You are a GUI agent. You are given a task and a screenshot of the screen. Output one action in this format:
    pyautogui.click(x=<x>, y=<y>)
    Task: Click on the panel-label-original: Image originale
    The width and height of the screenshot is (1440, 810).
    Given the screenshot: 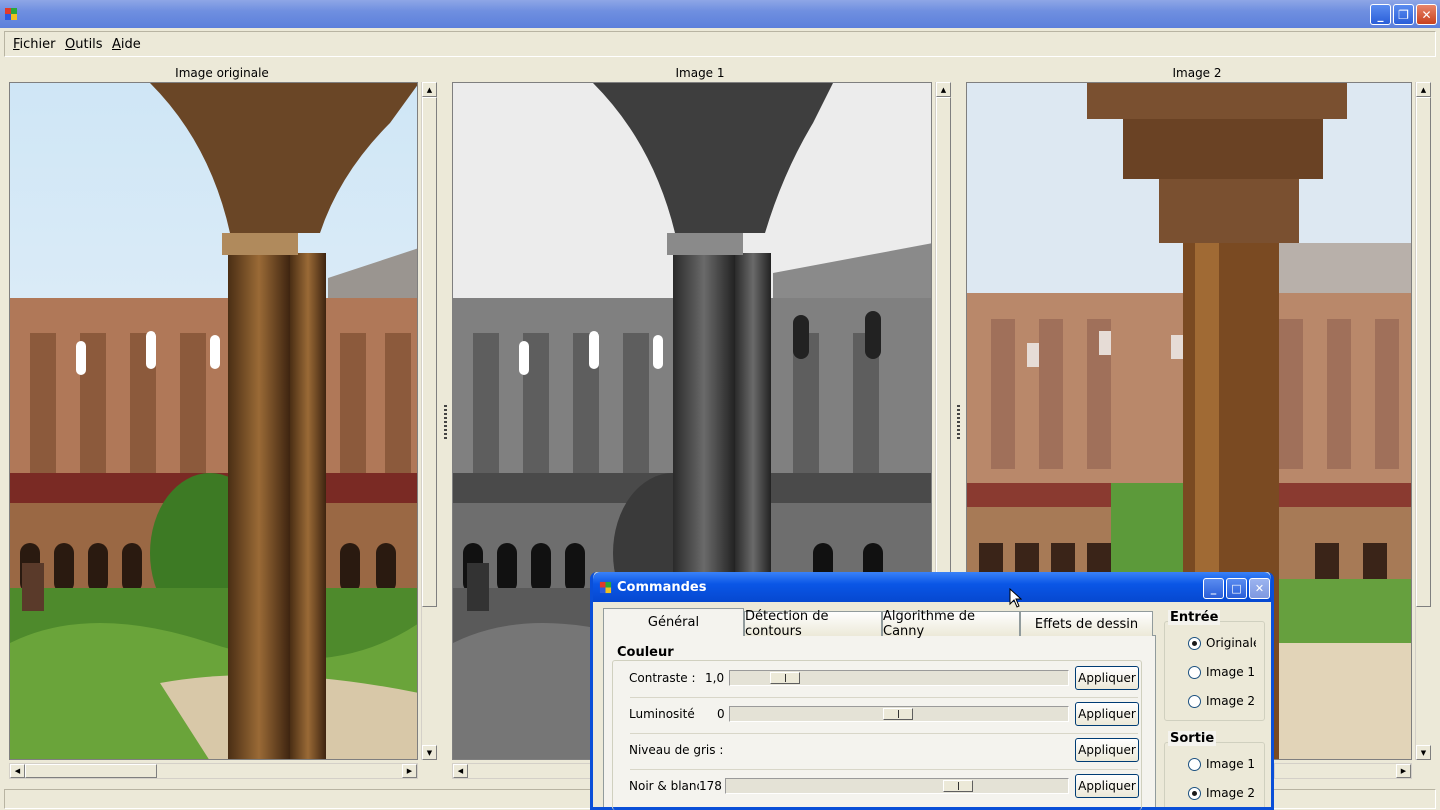 What is the action you would take?
    pyautogui.click(x=222, y=73)
    